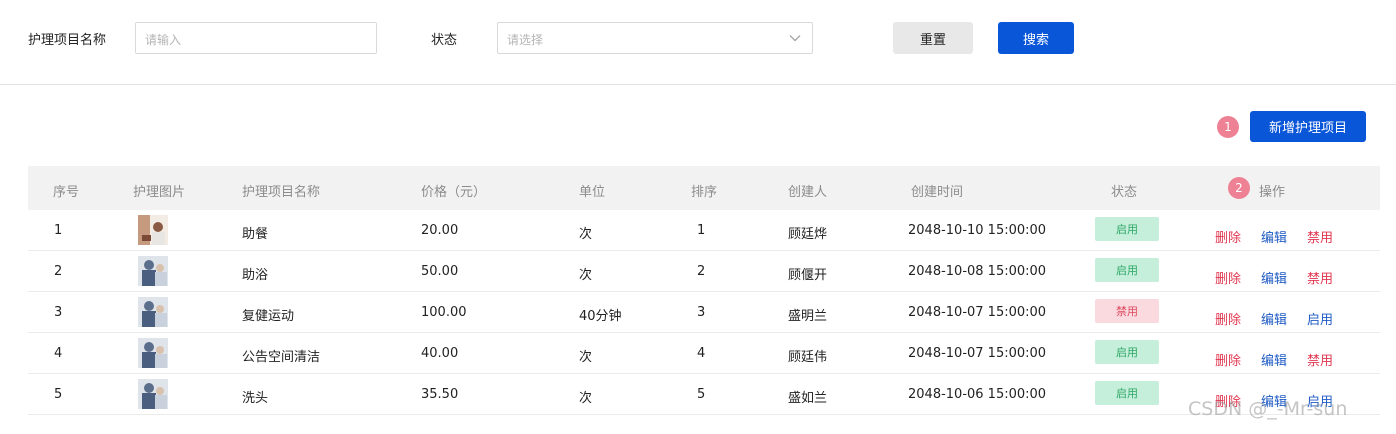 The image size is (1396, 434). What do you see at coordinates (1268, 409) in the screenshot?
I see `csdn-watermark: CSDN @_-Mr-sun` at bounding box center [1268, 409].